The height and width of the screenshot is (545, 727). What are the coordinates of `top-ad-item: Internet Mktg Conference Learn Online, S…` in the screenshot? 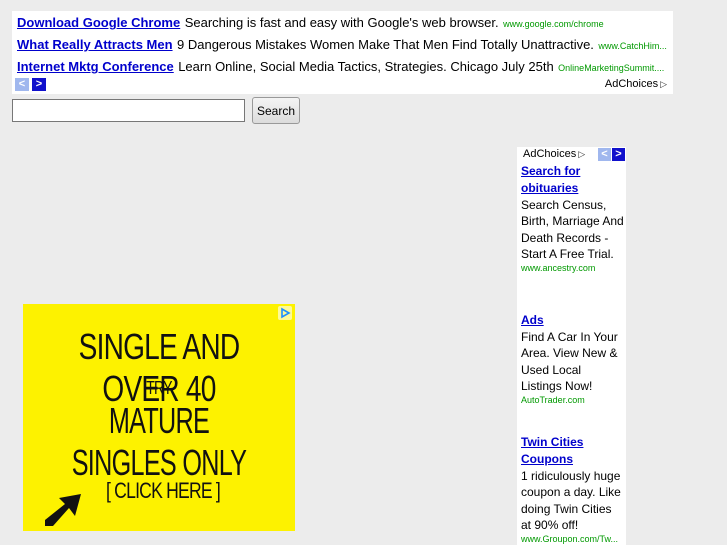 It's located at (343, 67).